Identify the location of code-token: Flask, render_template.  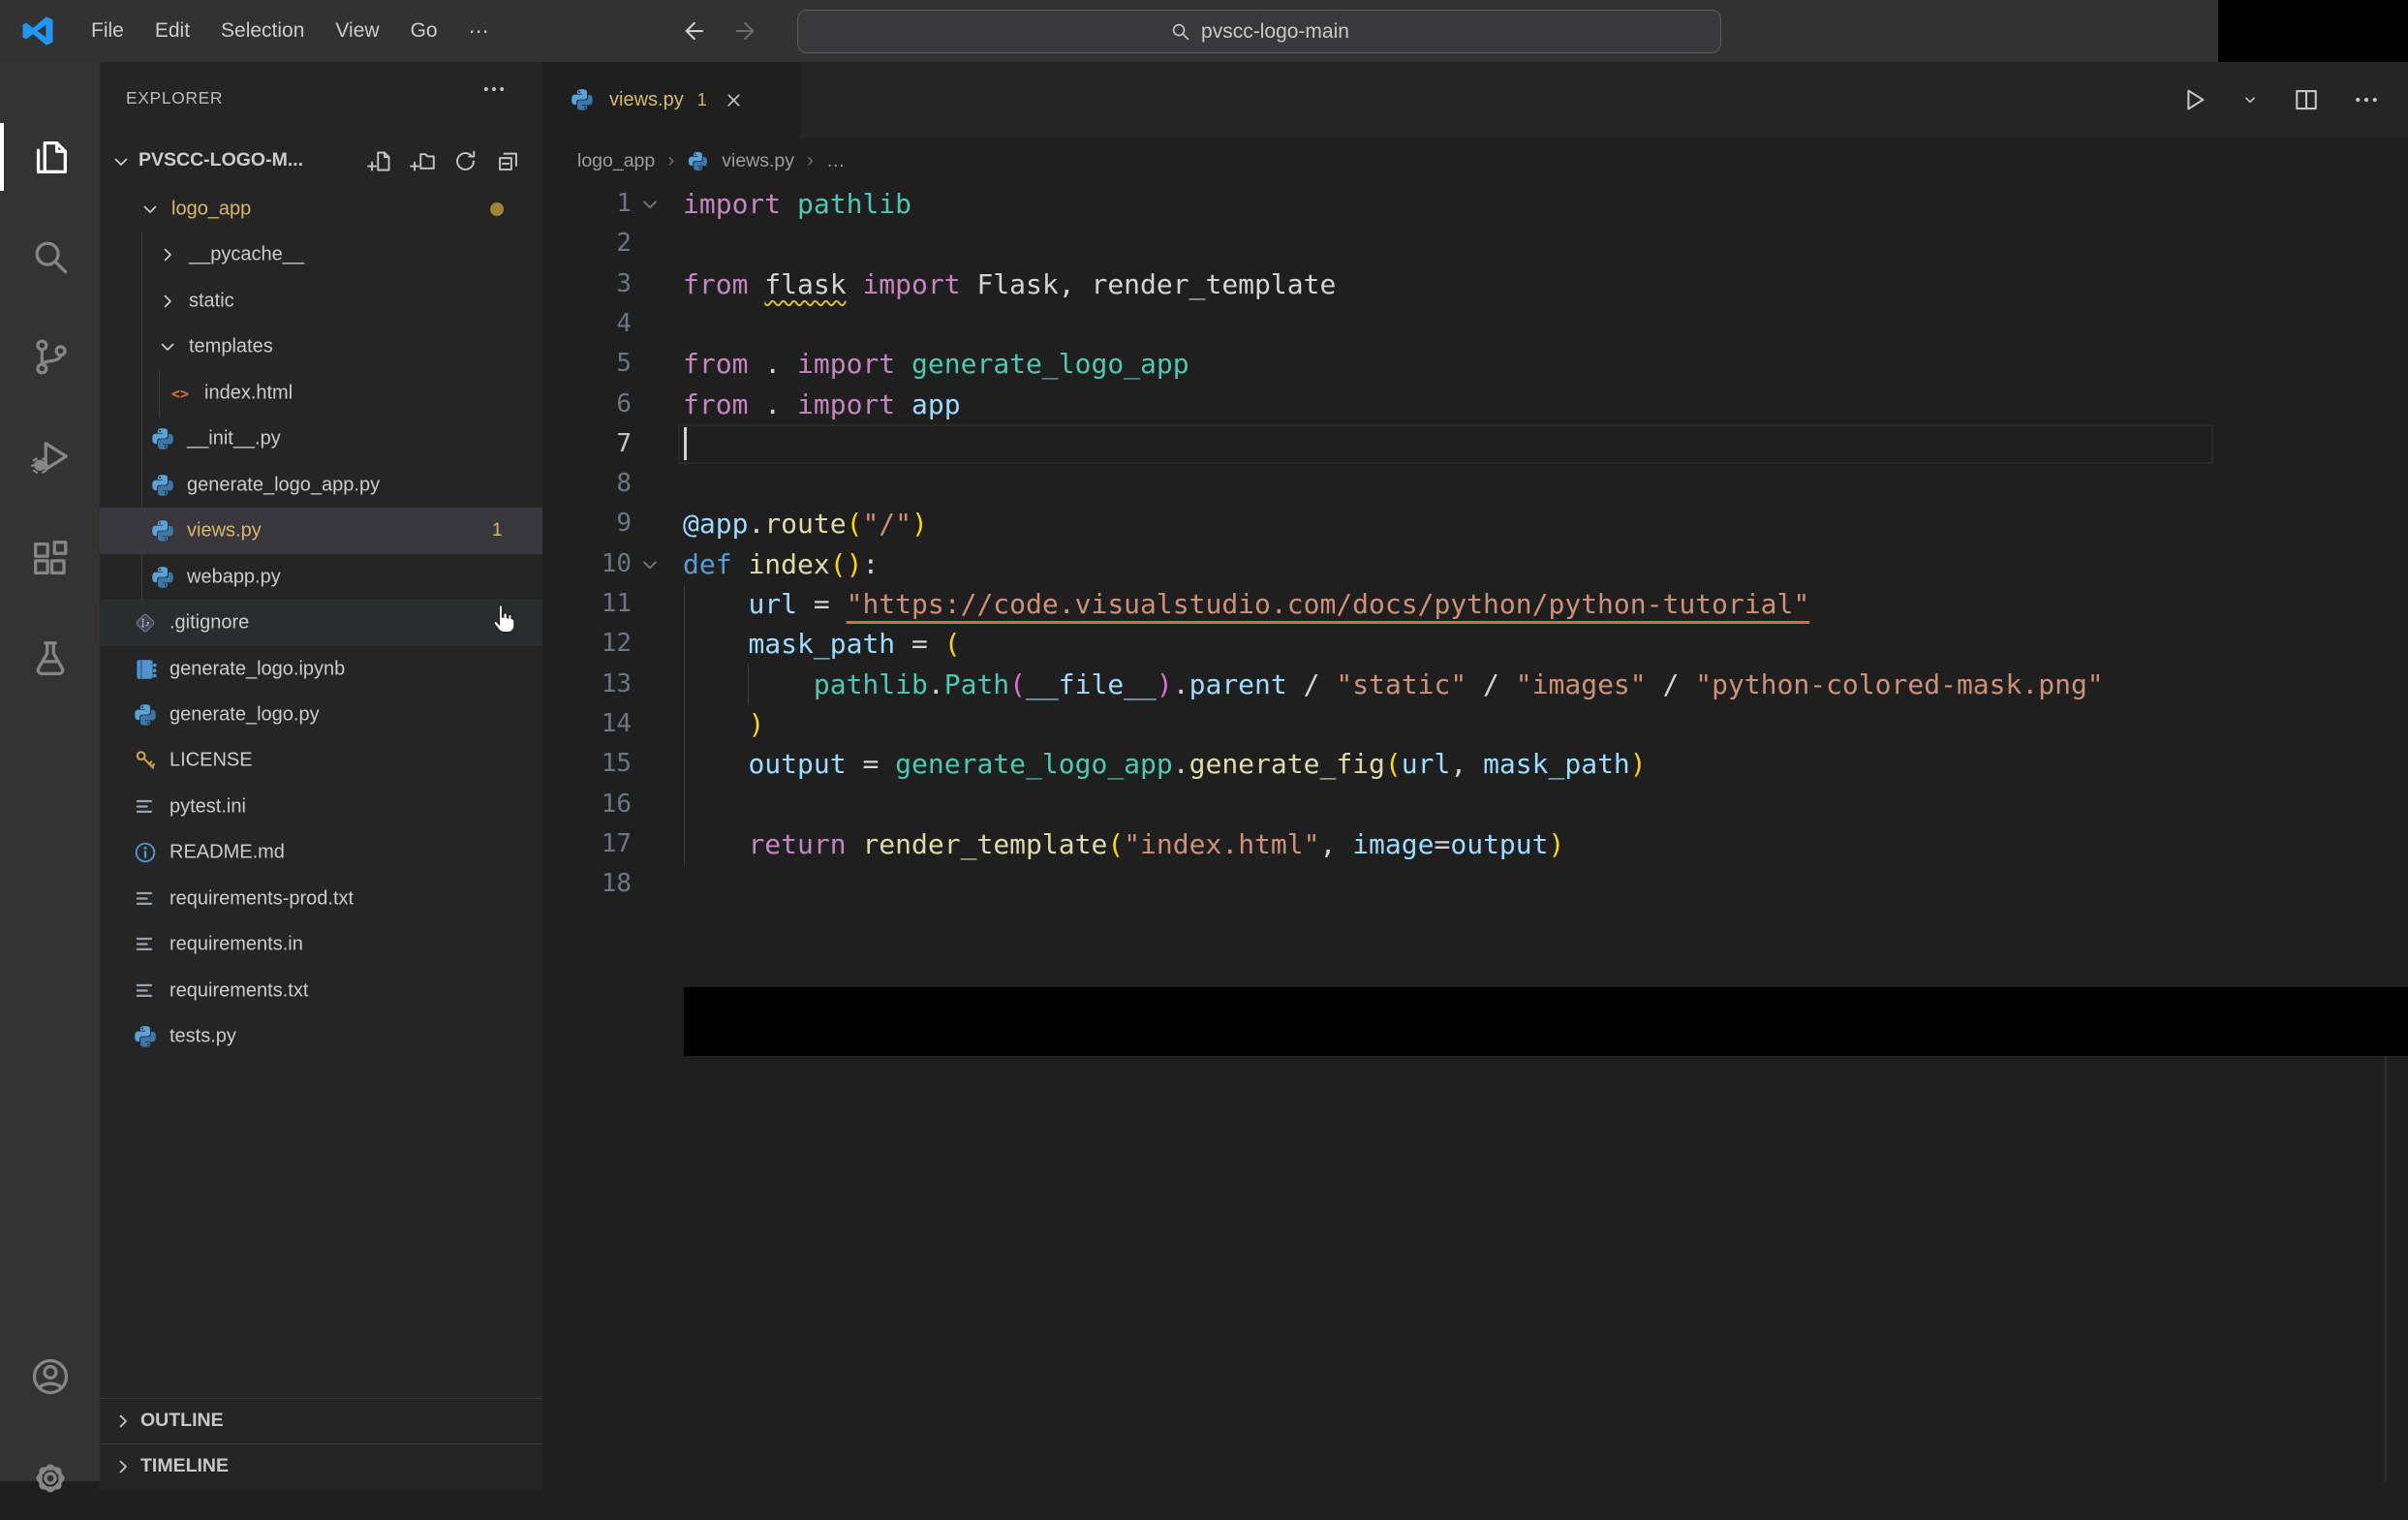
(1148, 284).